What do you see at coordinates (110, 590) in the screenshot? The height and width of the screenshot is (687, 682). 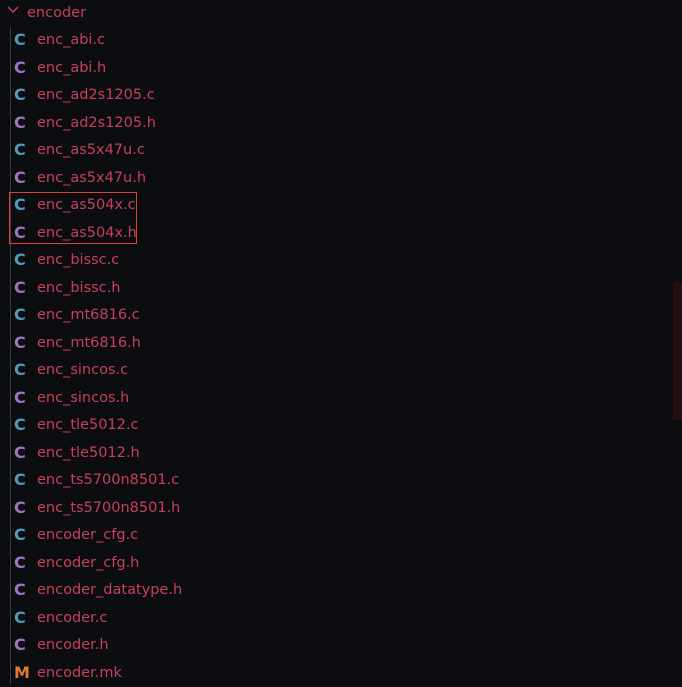 I see `file-name: encoder_datatype.h` at bounding box center [110, 590].